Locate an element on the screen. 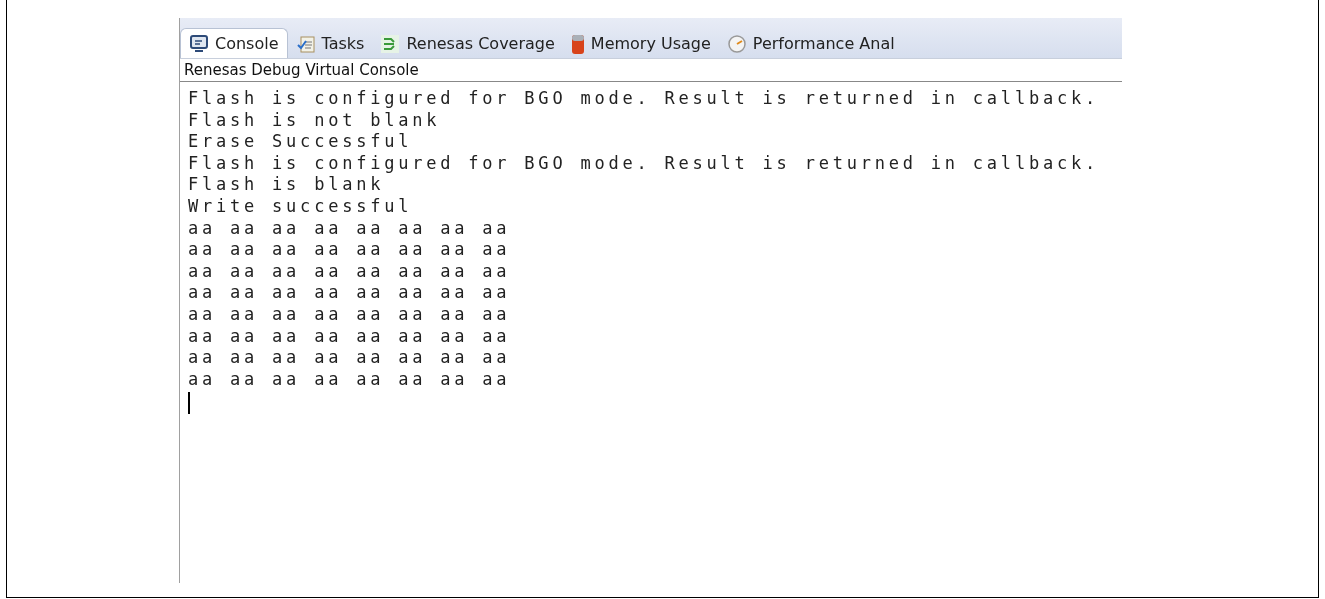 The image size is (1325, 599). console-line: Write successful is located at coordinates (301, 206).